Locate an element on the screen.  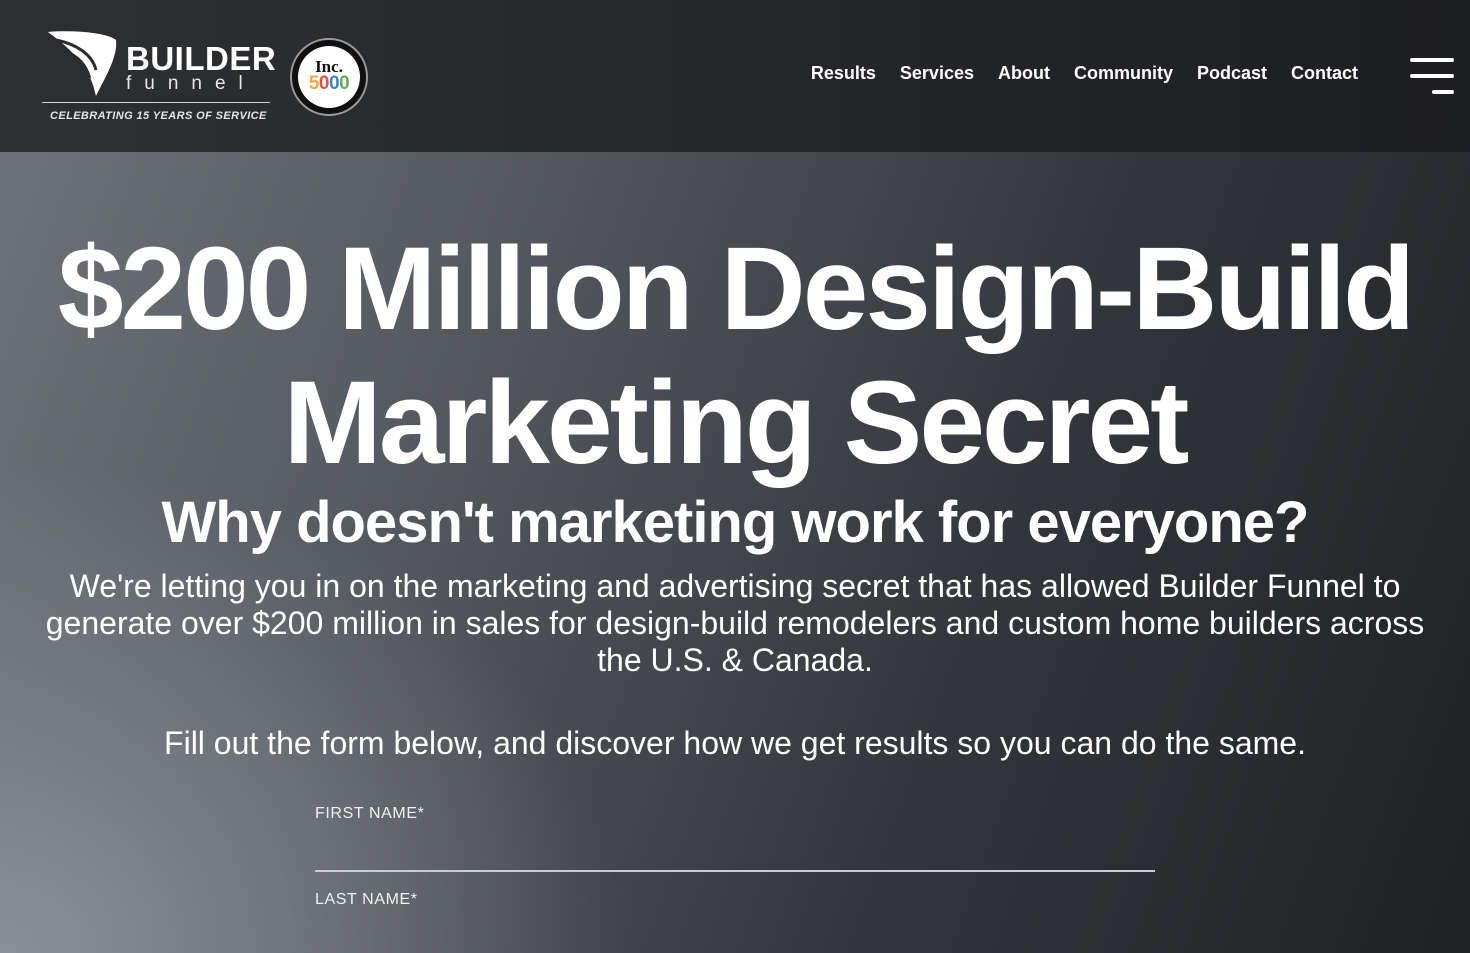
logo-tagline: CELEBRATING 15 YEARS OF SERVICE is located at coordinates (158, 116).